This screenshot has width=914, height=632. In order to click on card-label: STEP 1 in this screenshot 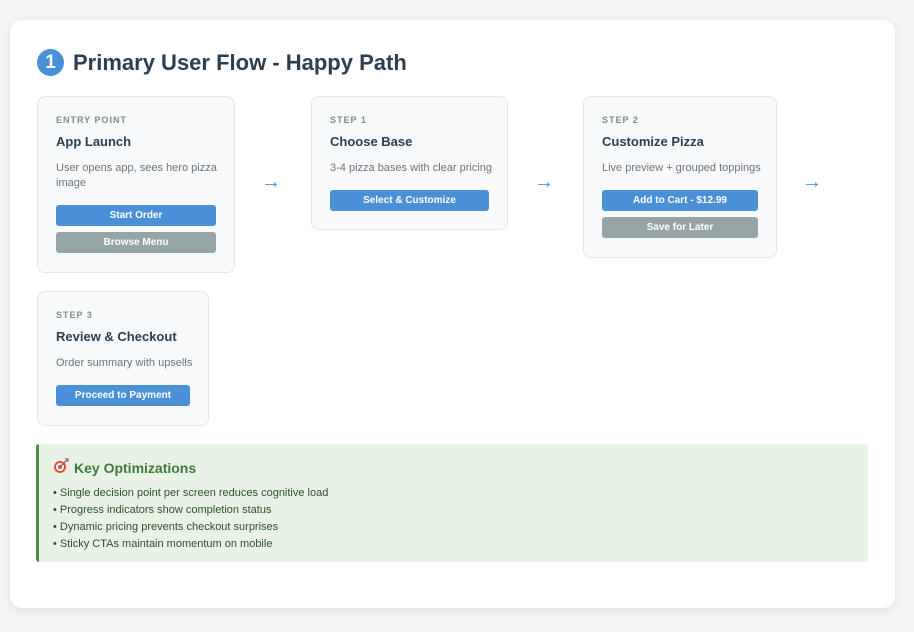, I will do `click(348, 120)`.